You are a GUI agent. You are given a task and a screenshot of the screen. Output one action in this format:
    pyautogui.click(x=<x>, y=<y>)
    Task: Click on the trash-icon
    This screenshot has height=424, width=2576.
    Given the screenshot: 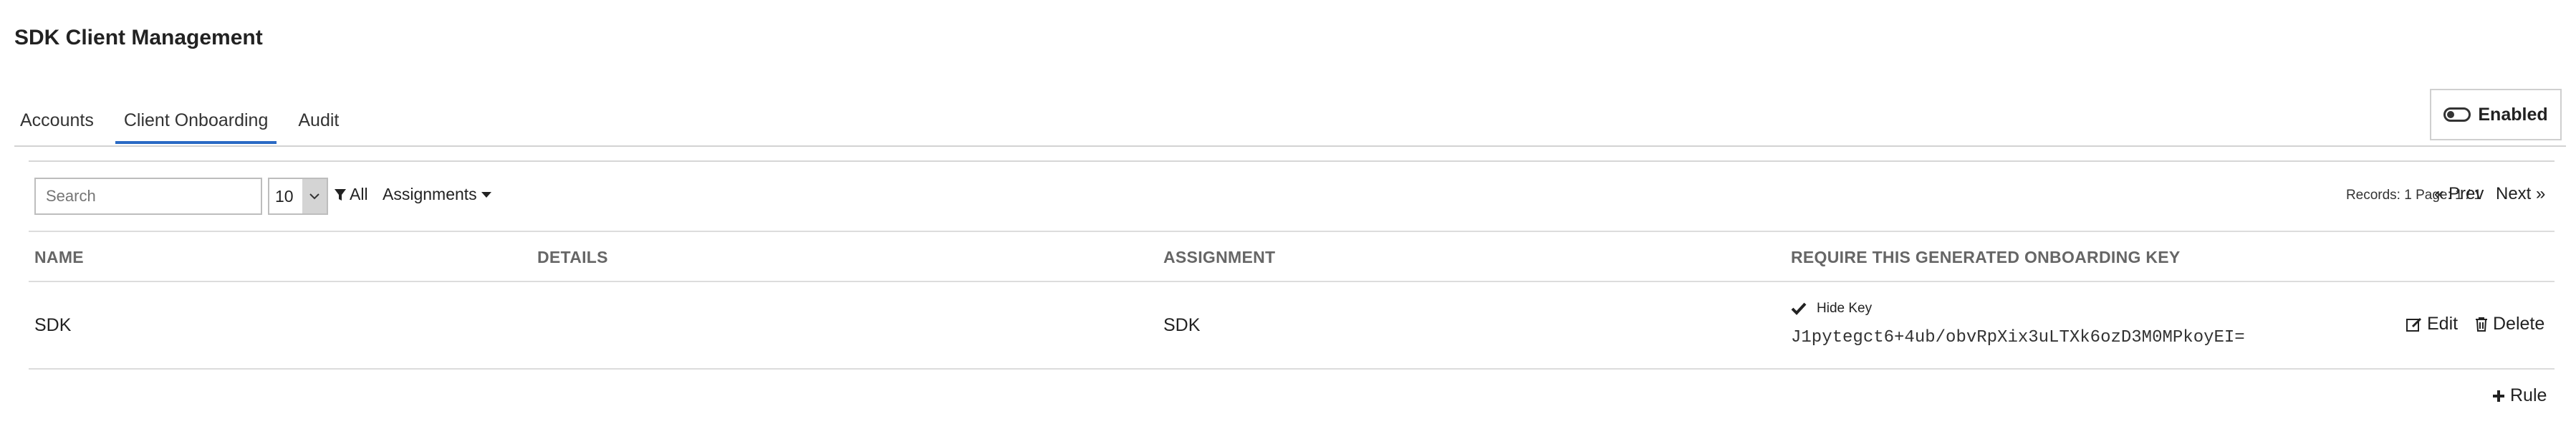 What is the action you would take?
    pyautogui.click(x=2481, y=324)
    